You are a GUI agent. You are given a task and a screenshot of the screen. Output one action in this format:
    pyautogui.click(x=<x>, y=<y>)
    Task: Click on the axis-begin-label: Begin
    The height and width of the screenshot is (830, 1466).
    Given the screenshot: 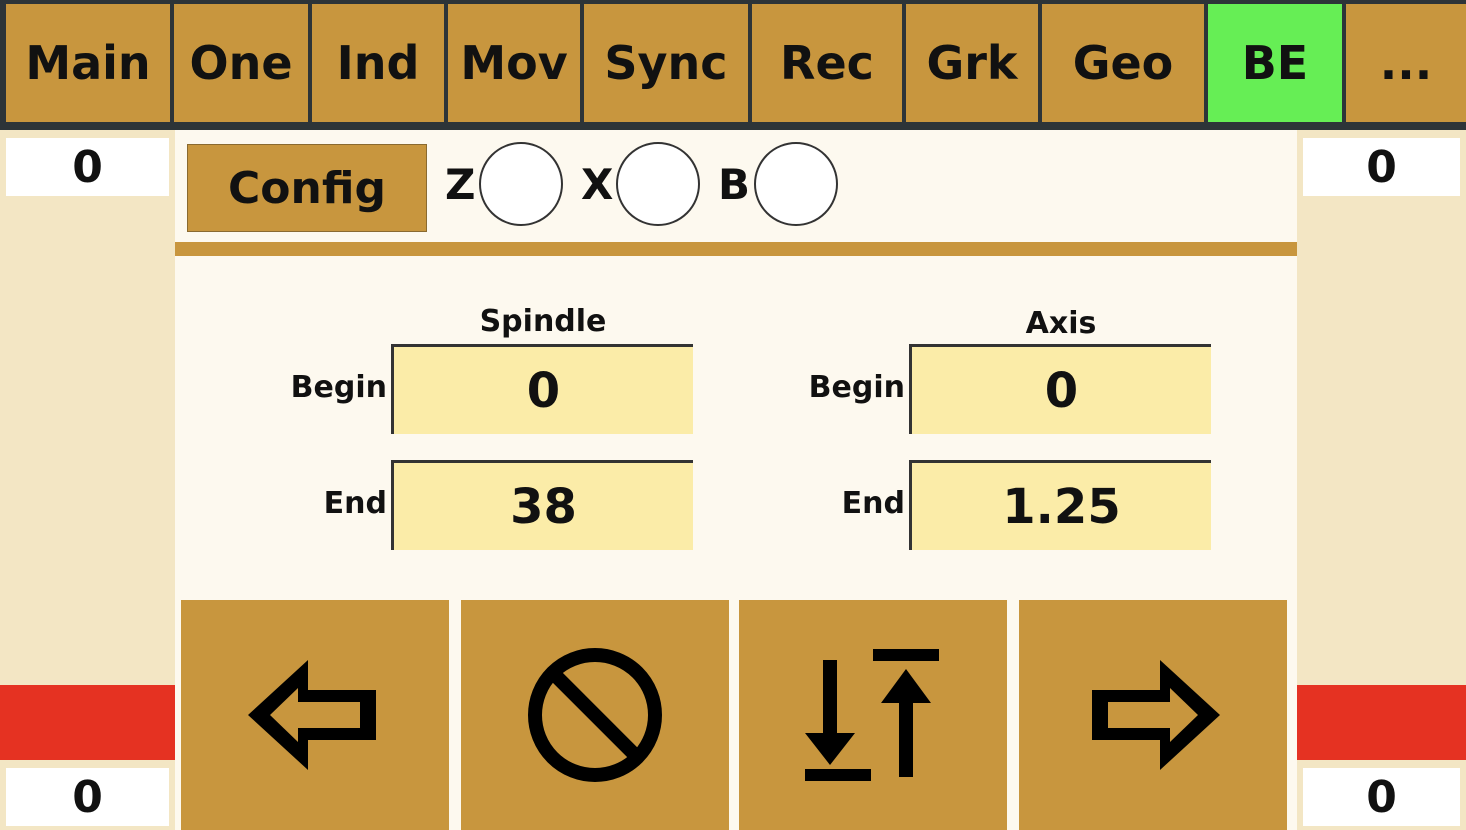 What is the action you would take?
    pyautogui.click(x=856, y=387)
    